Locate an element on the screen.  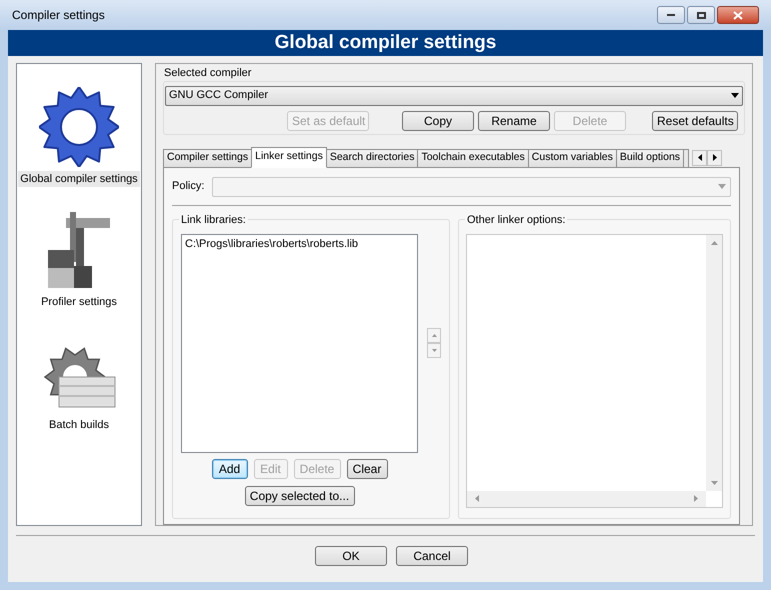
button: Add is located at coordinates (230, 468).